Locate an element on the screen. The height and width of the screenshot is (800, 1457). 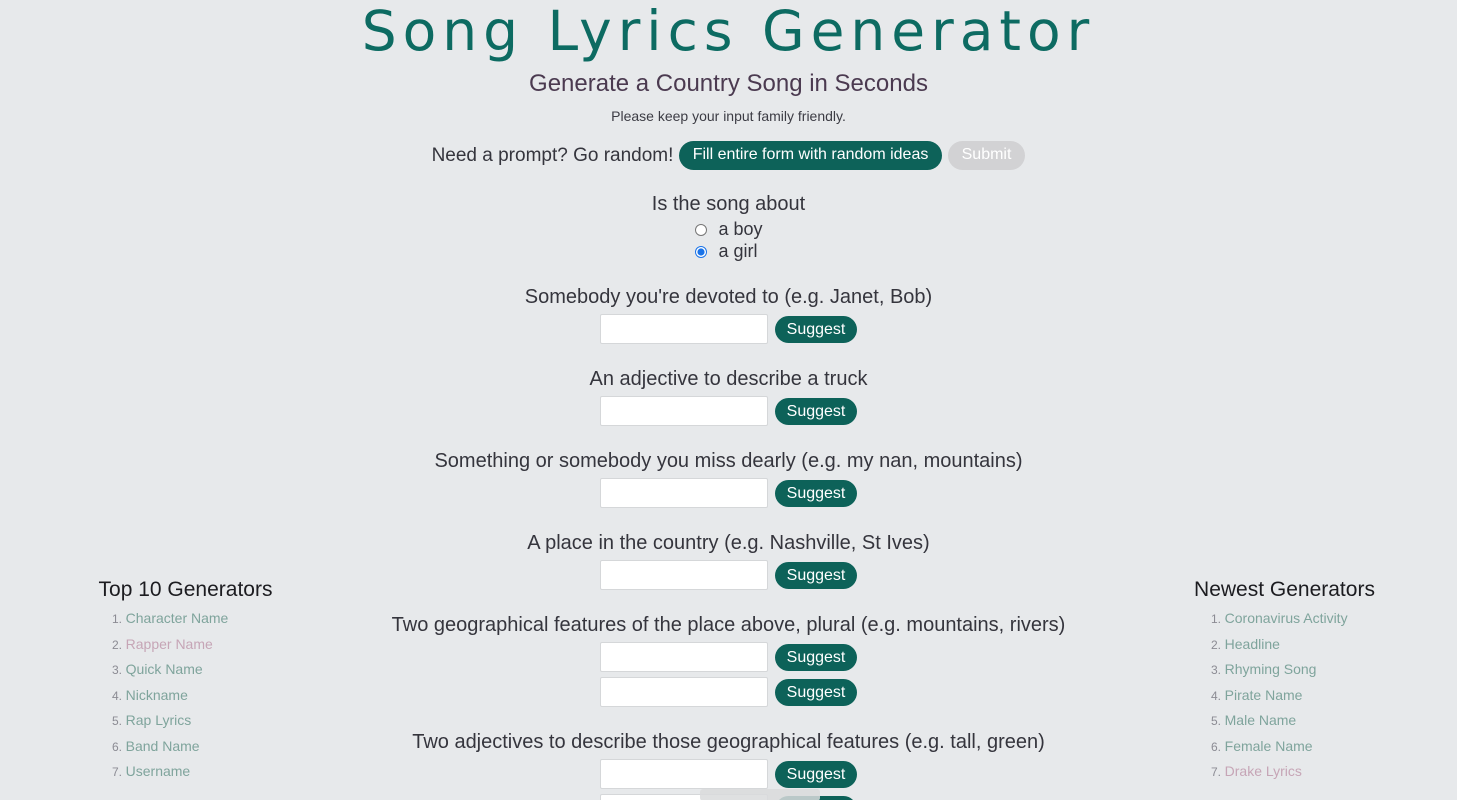
input-miss-dearly is located at coordinates (683, 493).